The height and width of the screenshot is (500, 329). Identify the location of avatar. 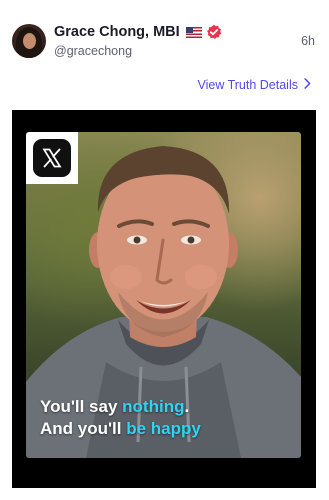
(29, 41).